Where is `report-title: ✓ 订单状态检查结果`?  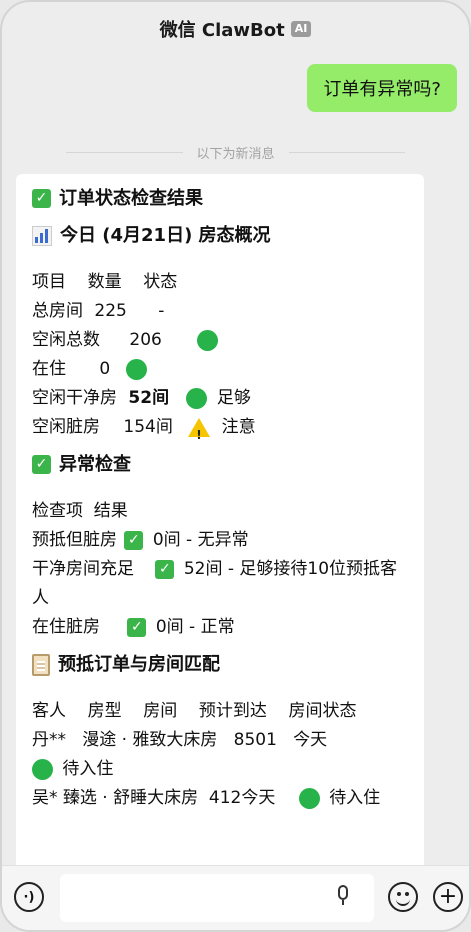 report-title: ✓ 订单状态检查结果 is located at coordinates (221, 198).